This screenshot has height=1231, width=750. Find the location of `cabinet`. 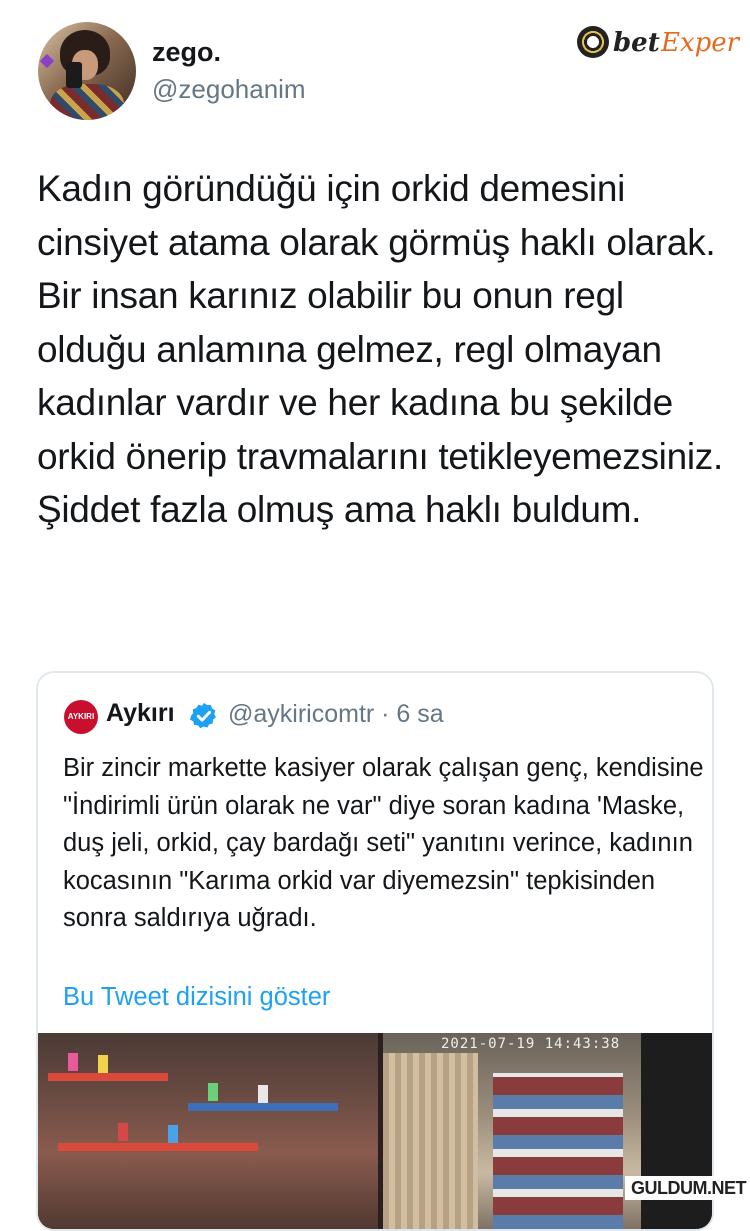

cabinet is located at coordinates (430, 1141).